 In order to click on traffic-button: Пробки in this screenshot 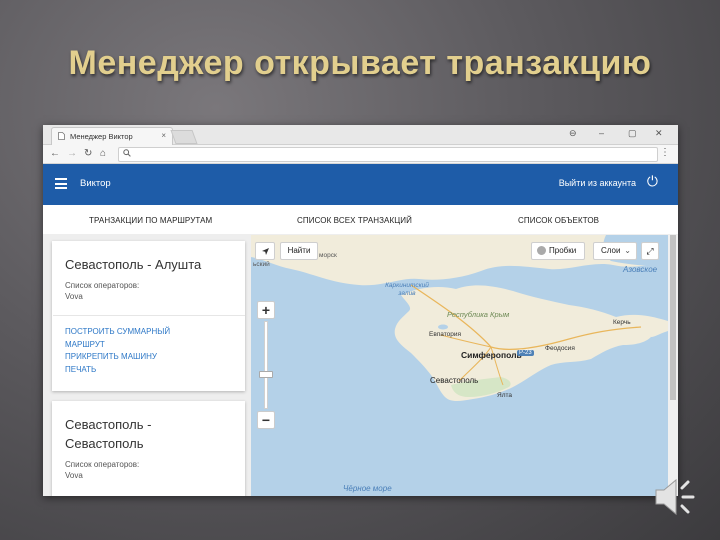, I will do `click(558, 251)`.